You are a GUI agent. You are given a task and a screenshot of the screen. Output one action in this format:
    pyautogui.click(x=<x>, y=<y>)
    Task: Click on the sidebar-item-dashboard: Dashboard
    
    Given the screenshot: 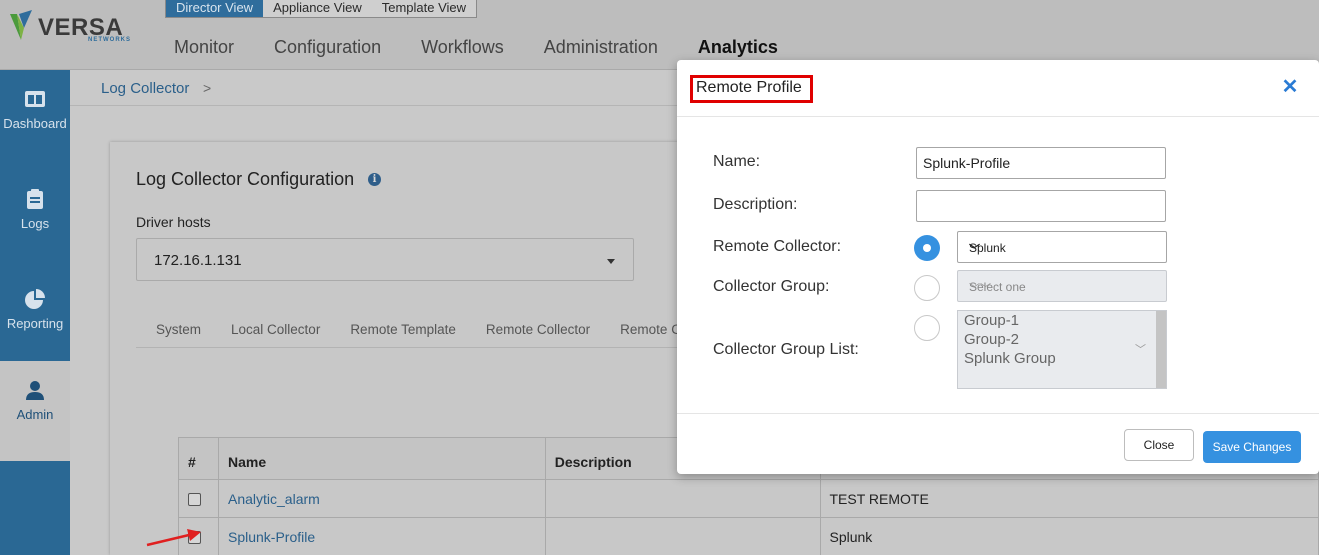 What is the action you would take?
    pyautogui.click(x=35, y=120)
    